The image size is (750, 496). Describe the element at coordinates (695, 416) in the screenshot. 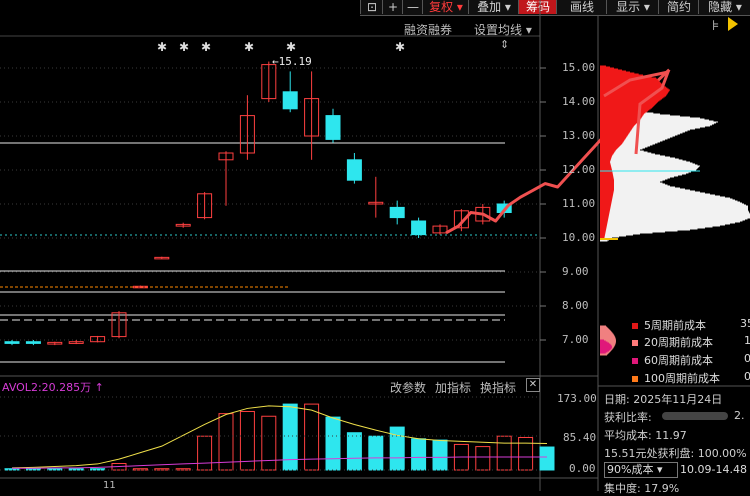

I see `profit-ratio-bar` at that location.